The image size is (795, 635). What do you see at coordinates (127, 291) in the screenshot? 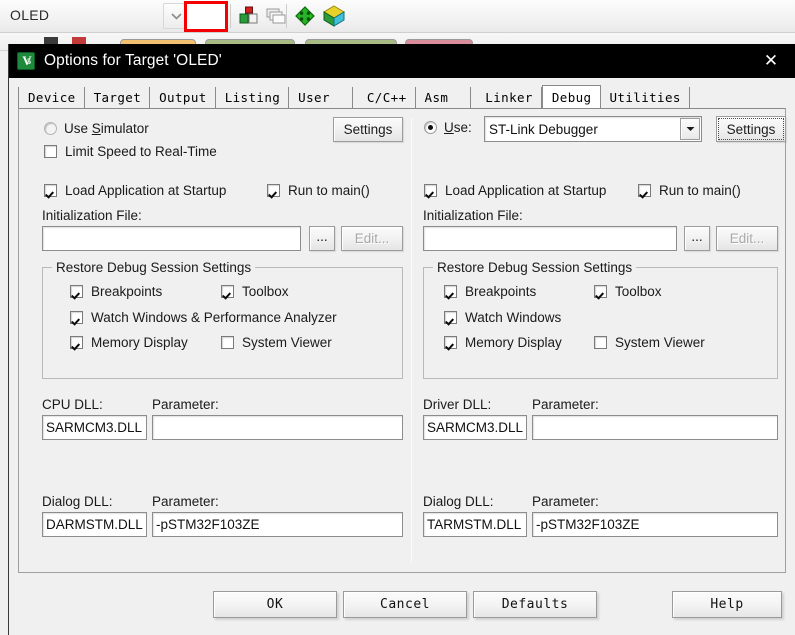
I see `restore-item-label: Breakpoints` at bounding box center [127, 291].